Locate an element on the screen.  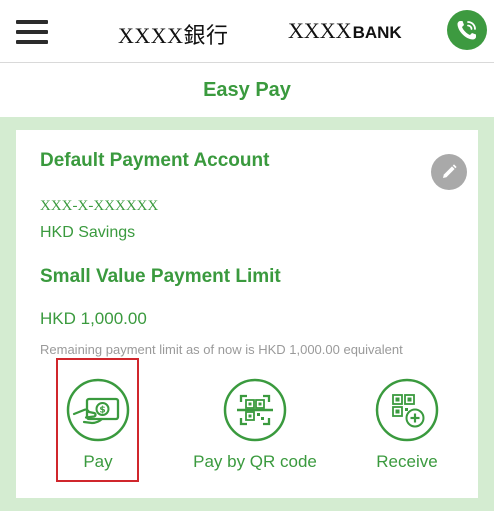
phone-call-icon is located at coordinates (466, 30).